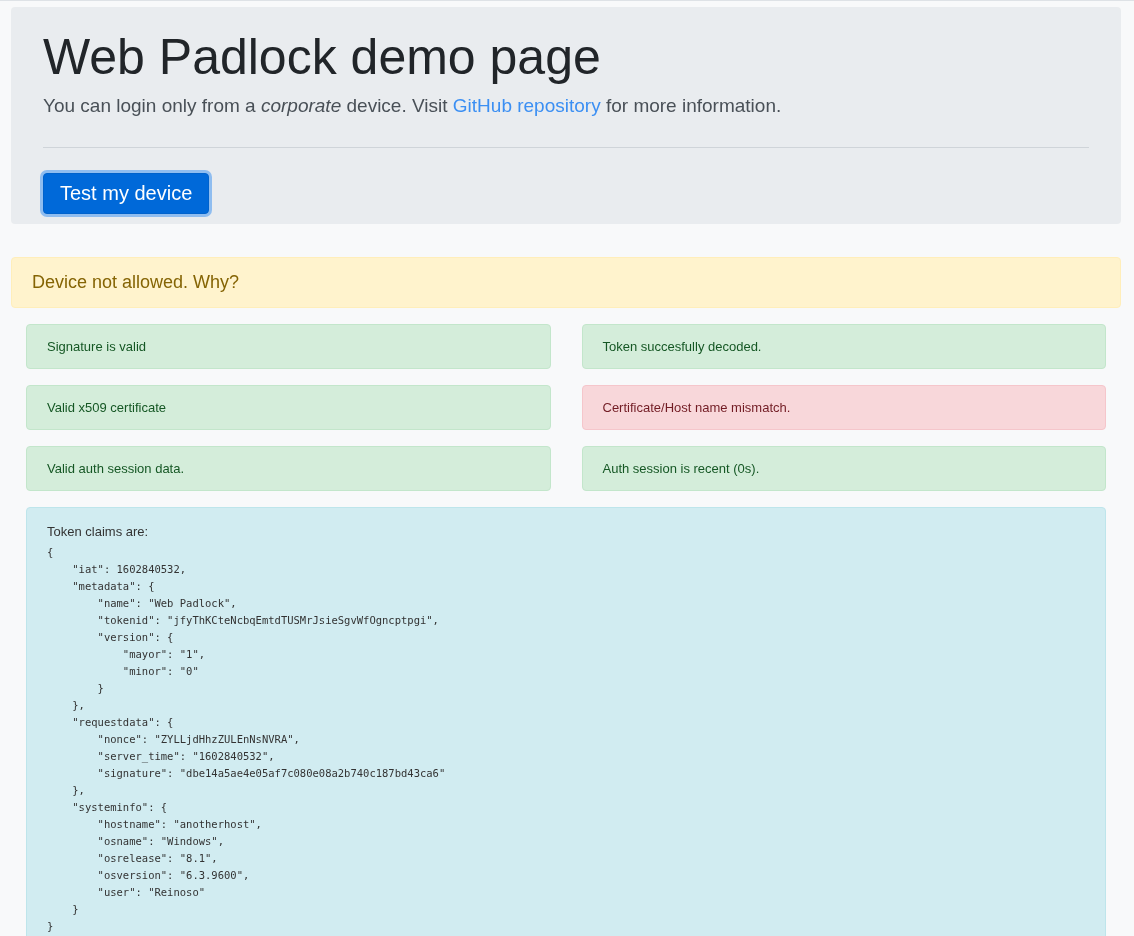  I want to click on code-text: { "iat": 1602840532, "metadata": { "name": "Web Padlock", "tokenid": "jfyThKCteNcbqEmtdTUSMrJsieSgvWfOgncptpgi", "version": { "mayor": "1", "minor": "0" } }, "requestdata": { "nonce": "ZYLLjdHhzZULEnNsNVRA", "server_time": "1602840532", "signature": "dbe14a5ae4e05af7c080e08a2b740c187bd43ca6" }, "systeminfo": { "hostname": "anotherhost", "osname": "Windows", "osrelease": "8.1", "osversion": "6.3.9600", "user": "Reinoso" } }, so click(247, 739).